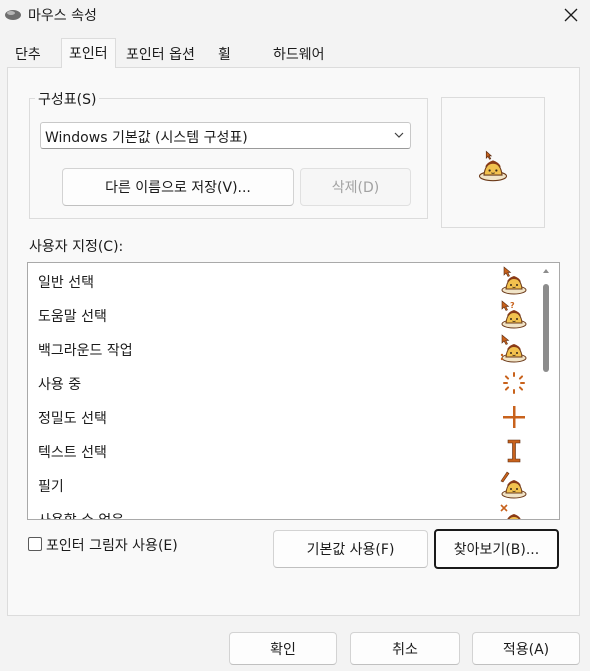 The height and width of the screenshot is (671, 590). What do you see at coordinates (72, 317) in the screenshot?
I see `list-item-label: 도움말 선택` at bounding box center [72, 317].